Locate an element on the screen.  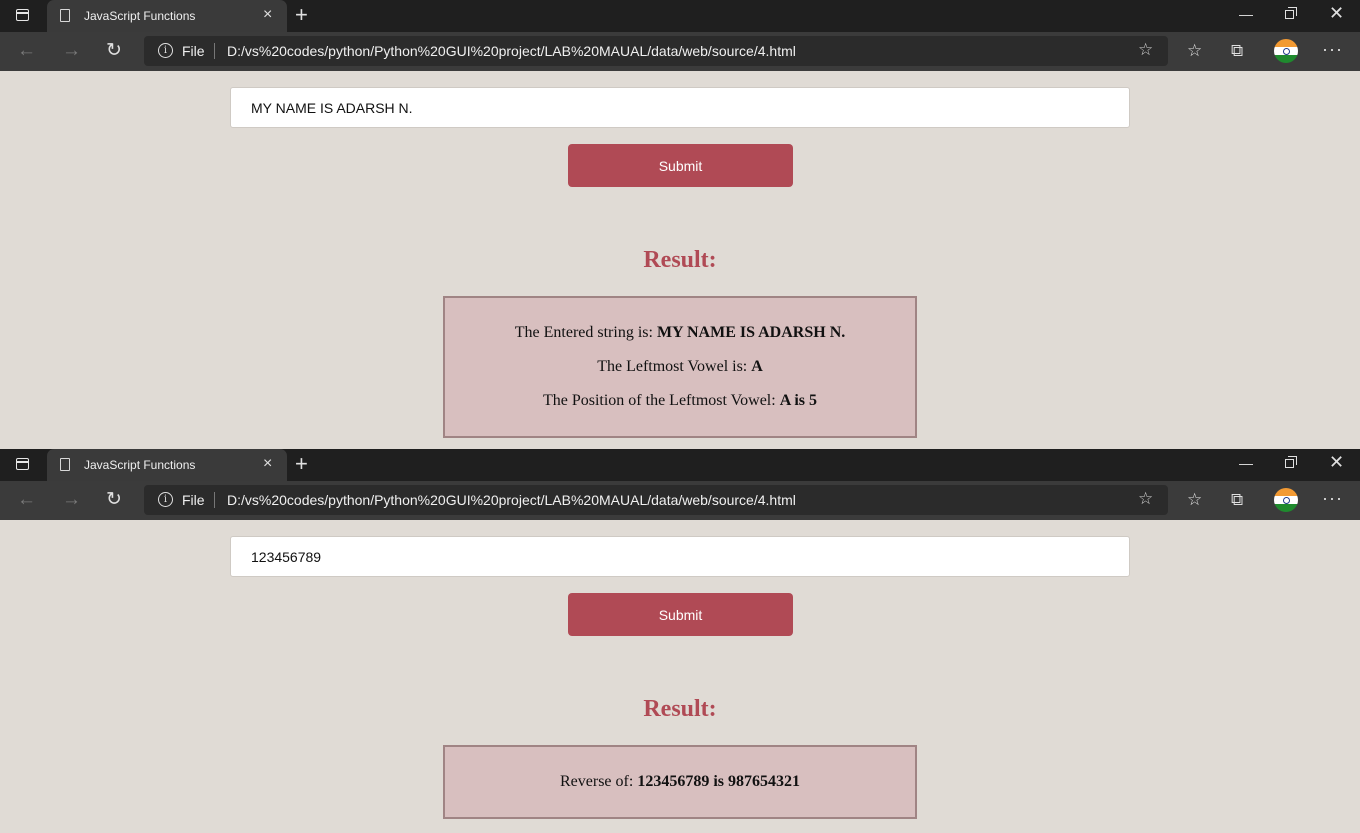
result-line-vowel: The Leftmost Vowel is: A is located at coordinates (680, 366).